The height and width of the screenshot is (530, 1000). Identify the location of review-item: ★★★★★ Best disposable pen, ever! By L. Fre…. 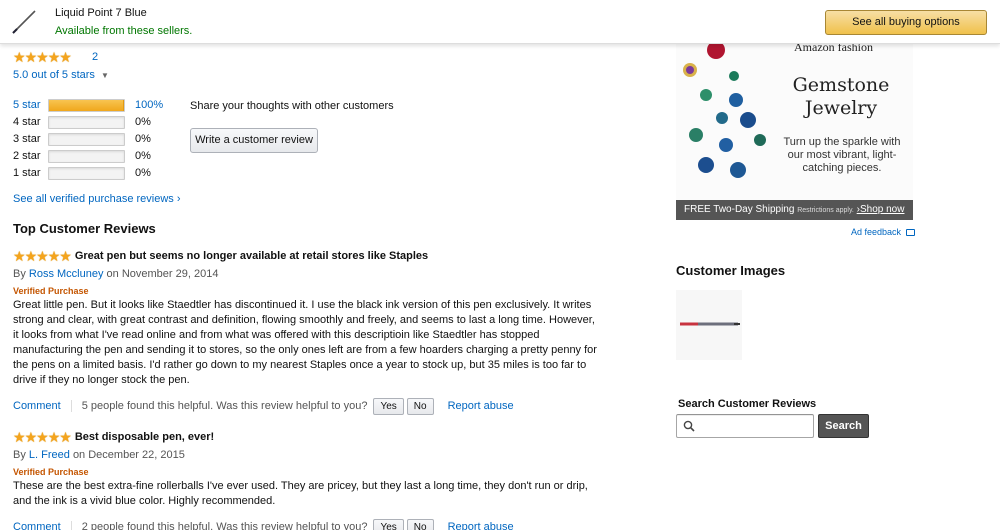
(308, 480).